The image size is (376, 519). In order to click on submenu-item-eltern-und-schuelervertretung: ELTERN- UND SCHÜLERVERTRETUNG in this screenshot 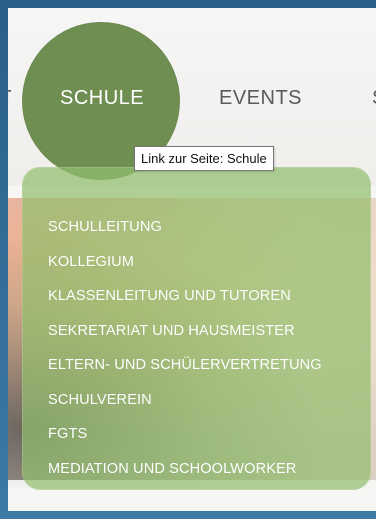, I will do `click(185, 372)`.